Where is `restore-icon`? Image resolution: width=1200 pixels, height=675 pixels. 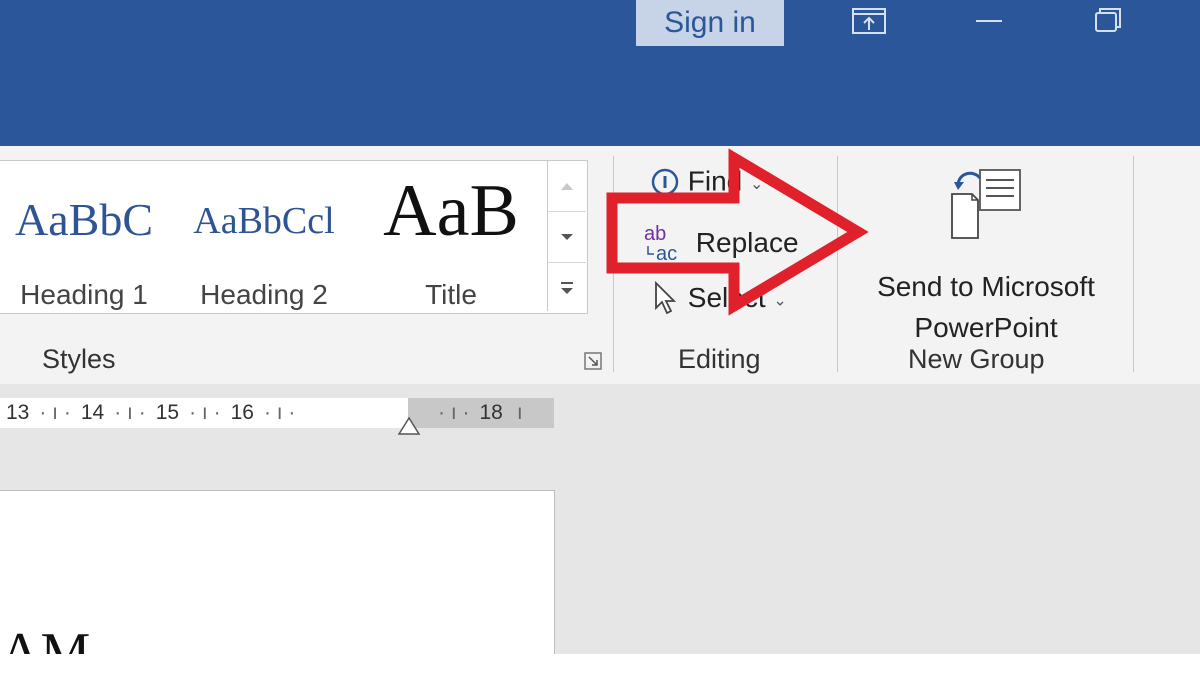
restore-icon is located at coordinates (1108, 20).